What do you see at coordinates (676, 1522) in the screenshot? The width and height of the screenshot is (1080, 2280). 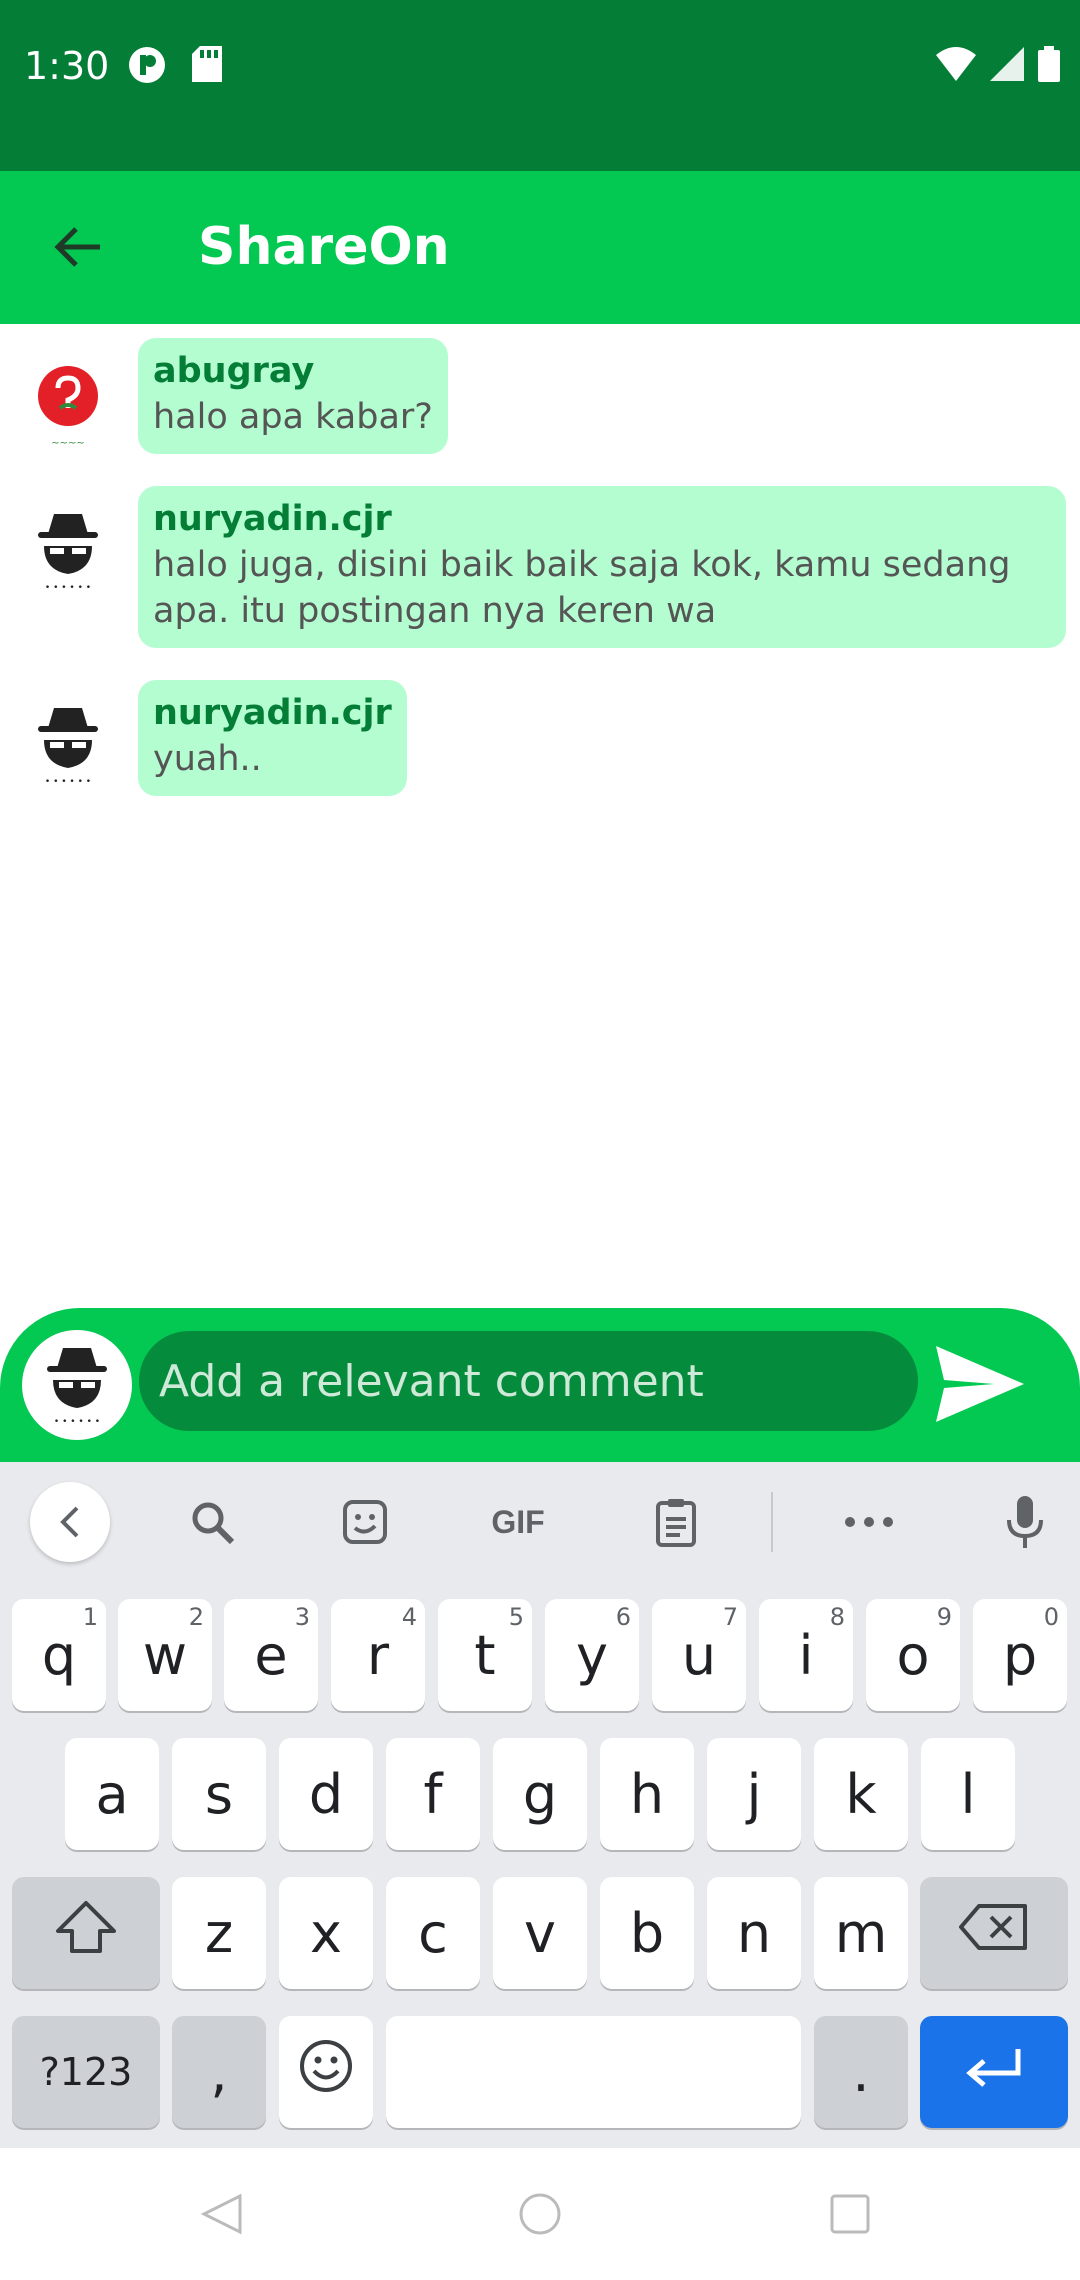 I see `clipboard-icon` at bounding box center [676, 1522].